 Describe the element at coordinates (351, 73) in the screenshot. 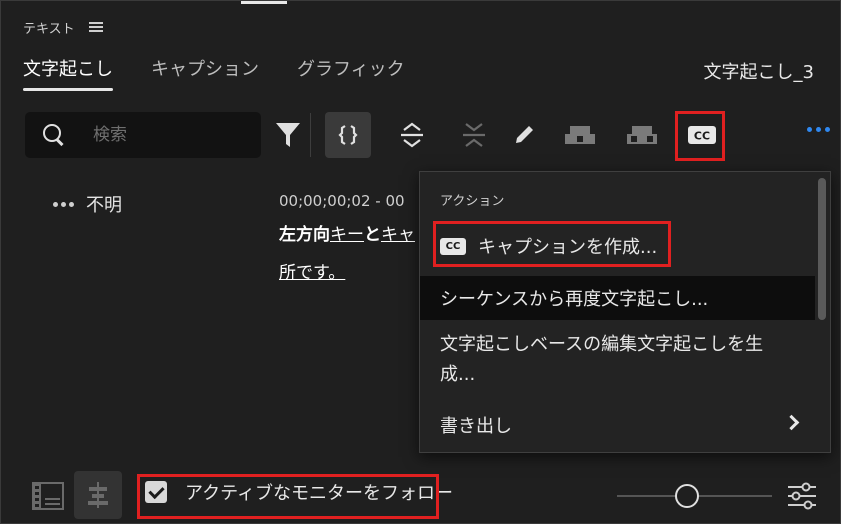

I see `tab-graphics: グラフィック` at that location.